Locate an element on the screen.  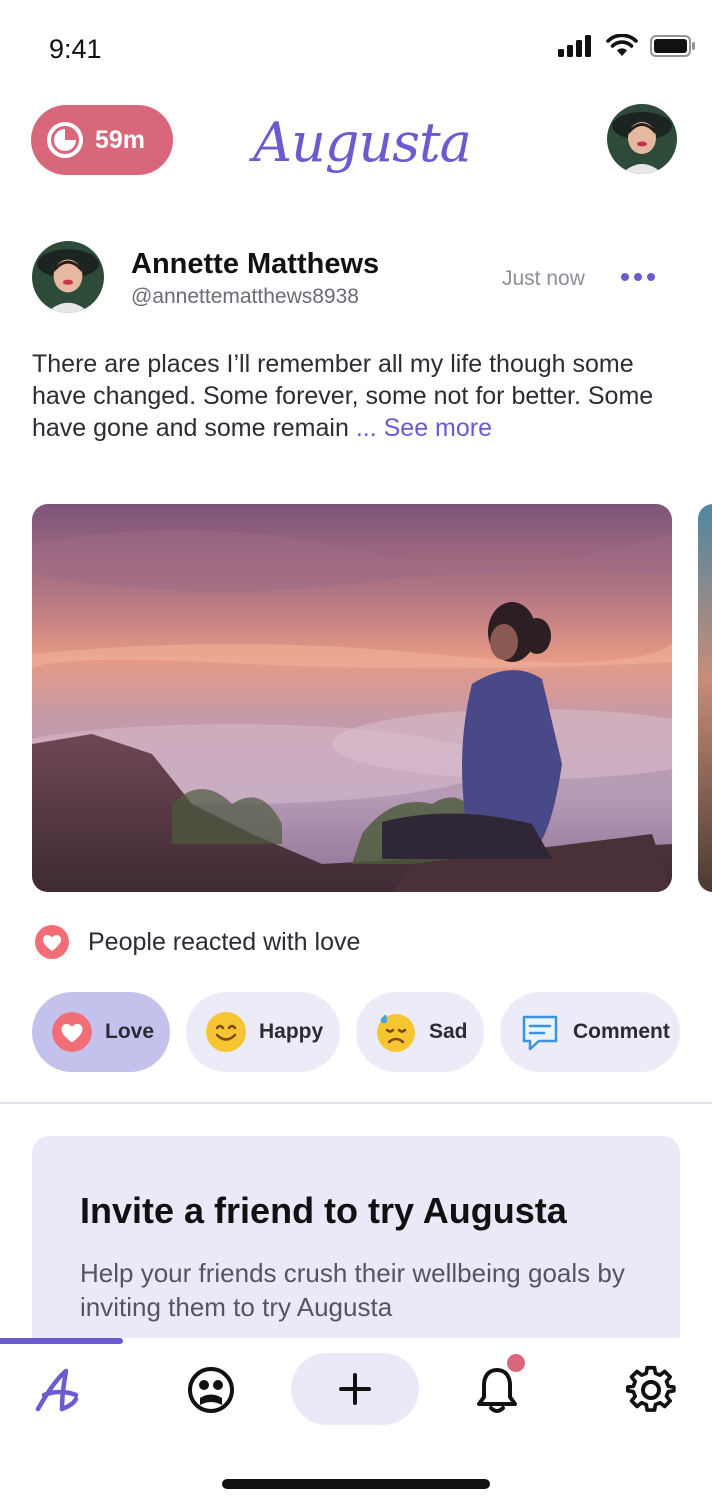
sad-emoji-icon is located at coordinates (396, 1033).